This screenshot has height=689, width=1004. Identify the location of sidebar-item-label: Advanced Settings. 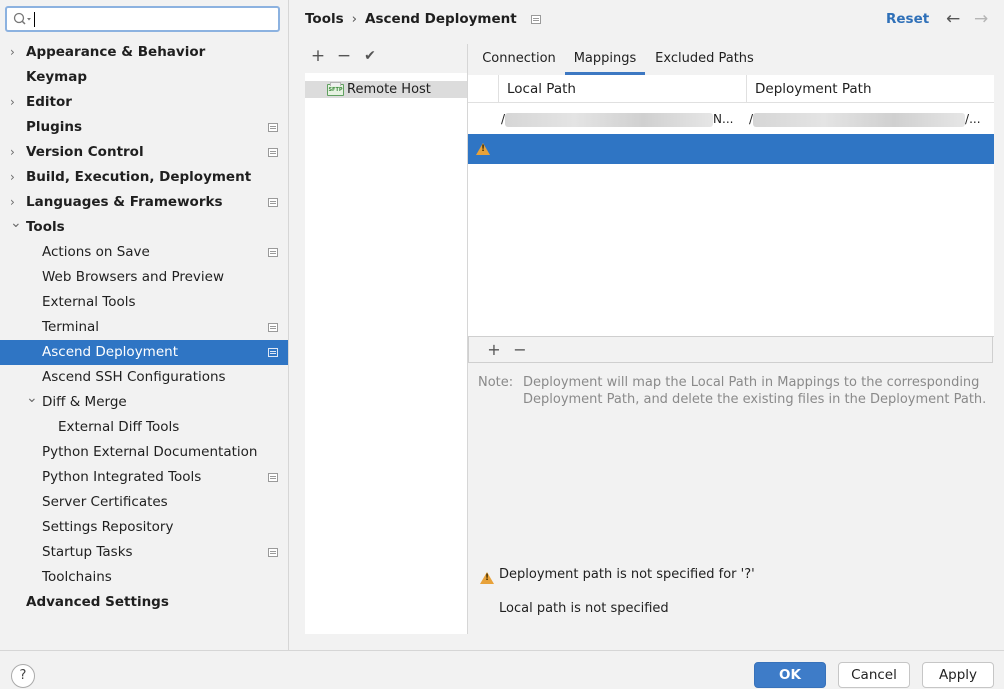
(97, 602).